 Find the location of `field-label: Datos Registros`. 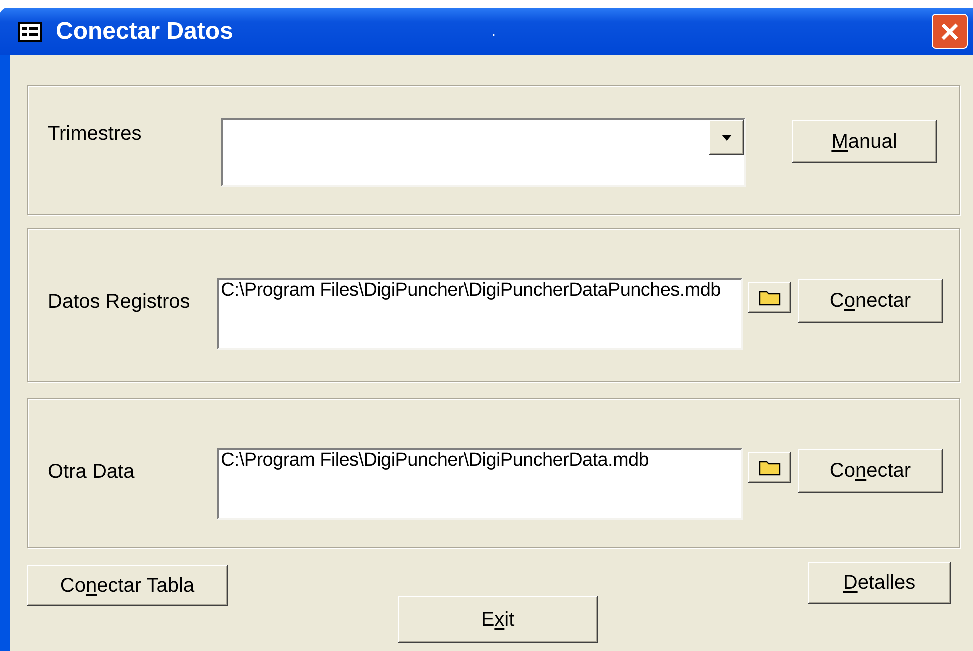

field-label: Datos Registros is located at coordinates (120, 302).